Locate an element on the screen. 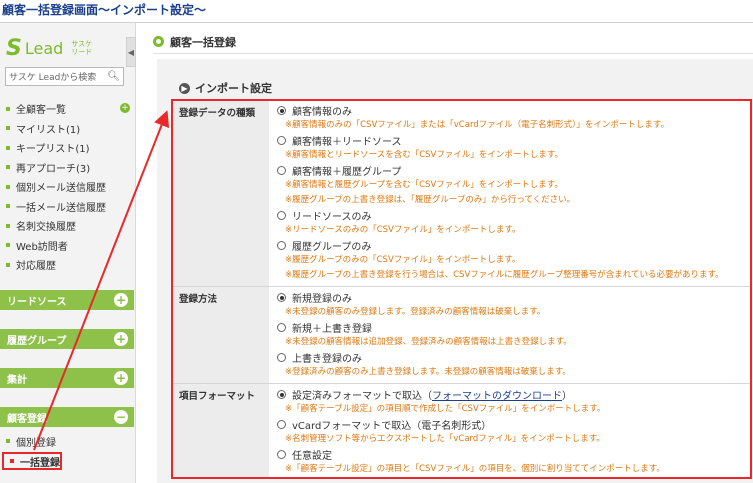  option-note: ※履歴グループのみの「CSVファイル」をインポートします。 is located at coordinates (403, 260).